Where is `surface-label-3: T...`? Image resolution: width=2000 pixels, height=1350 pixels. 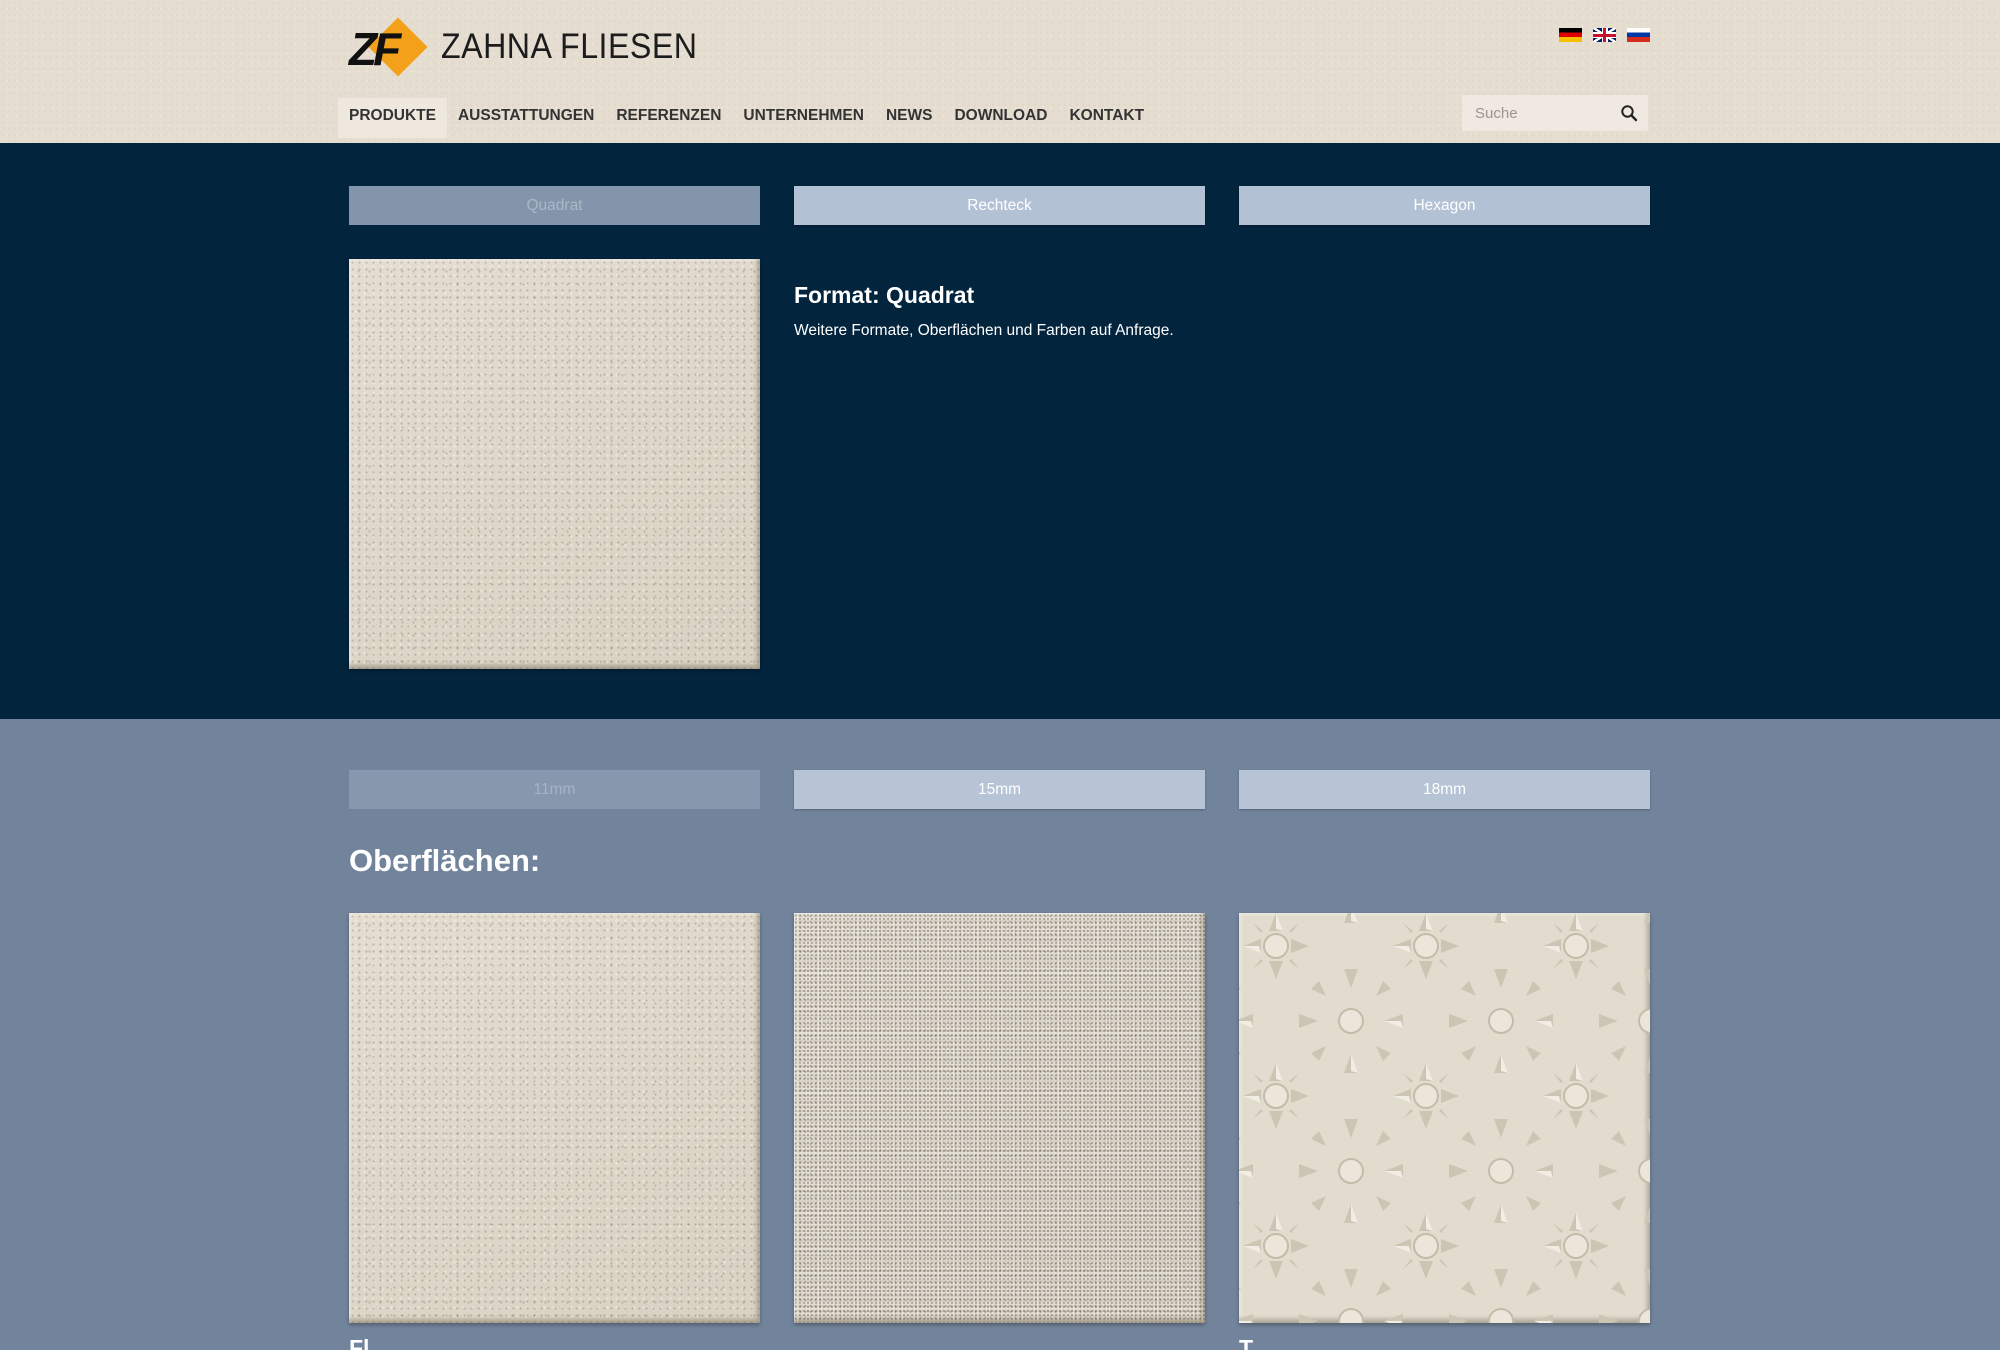
surface-label-3: T... is located at coordinates (1254, 1342).